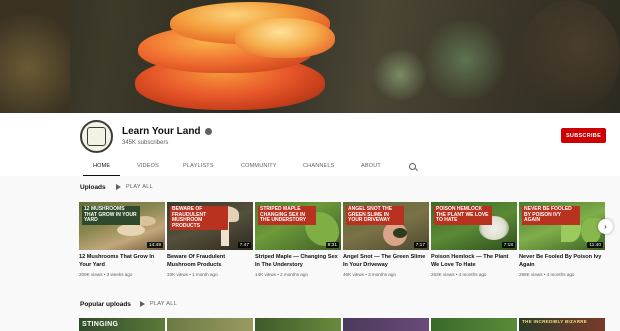 Image resolution: width=620 pixels, height=331 pixels. What do you see at coordinates (199, 218) in the screenshot?
I see `thumbnail-text: BEWARE OF FRAUDULENT MUSHROOM PRODUCTS` at bounding box center [199, 218].